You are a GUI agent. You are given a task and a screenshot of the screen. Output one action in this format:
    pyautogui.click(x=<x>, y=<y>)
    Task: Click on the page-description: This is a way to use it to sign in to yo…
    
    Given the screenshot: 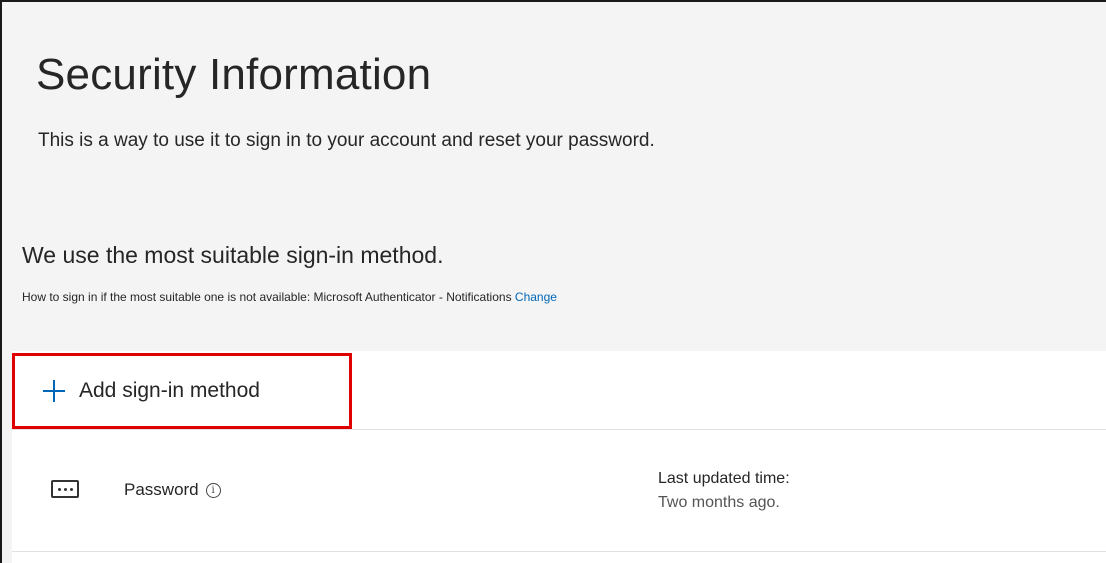 What is the action you would take?
    pyautogui.click(x=346, y=140)
    